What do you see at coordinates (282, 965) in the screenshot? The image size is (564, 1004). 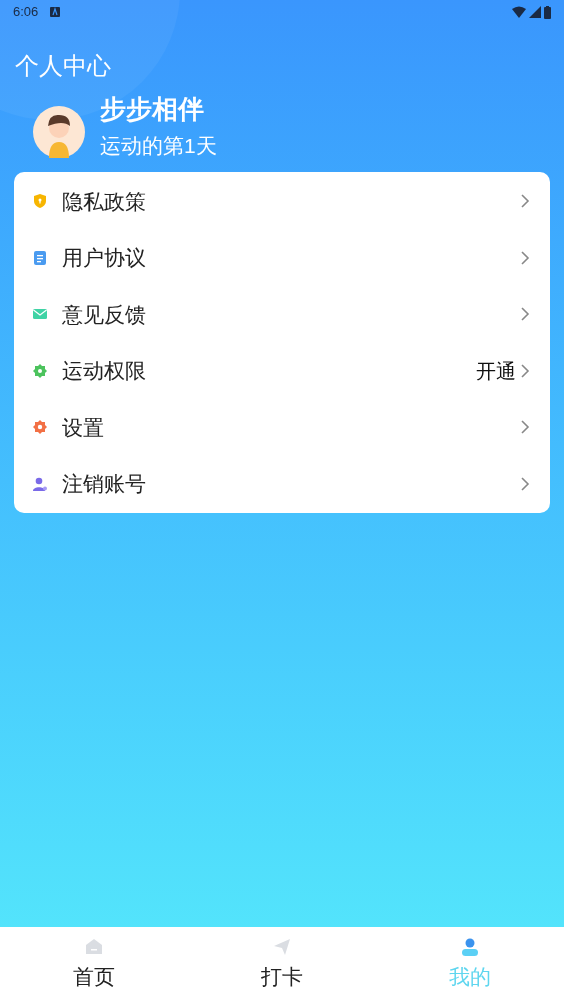 I see `tab: 打卡` at bounding box center [282, 965].